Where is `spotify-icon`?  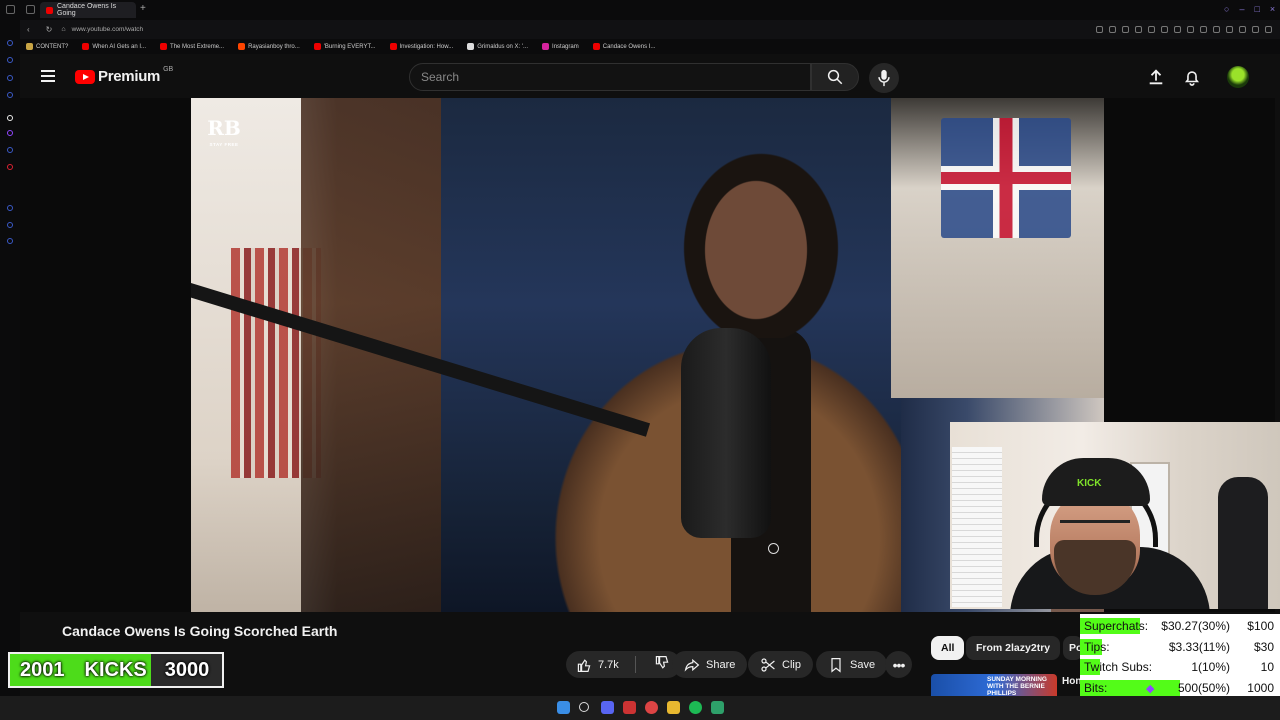 spotify-icon is located at coordinates (695, 707).